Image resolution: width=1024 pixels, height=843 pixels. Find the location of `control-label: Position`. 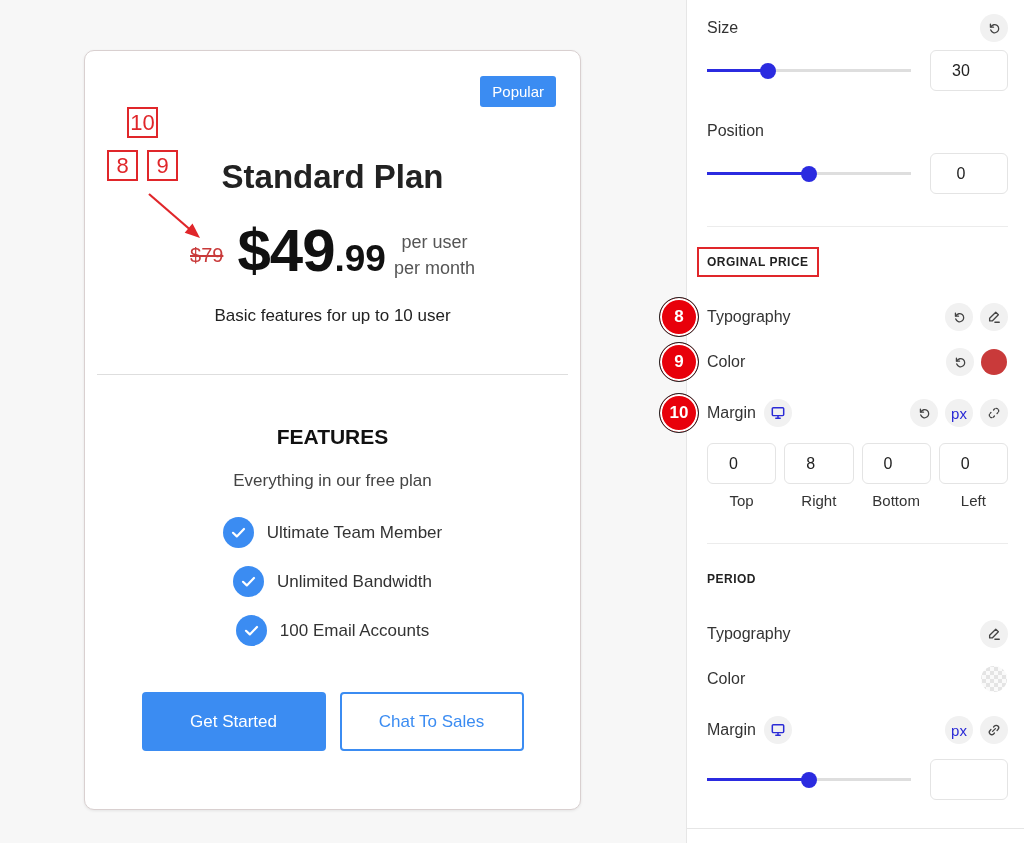

control-label: Position is located at coordinates (735, 131).